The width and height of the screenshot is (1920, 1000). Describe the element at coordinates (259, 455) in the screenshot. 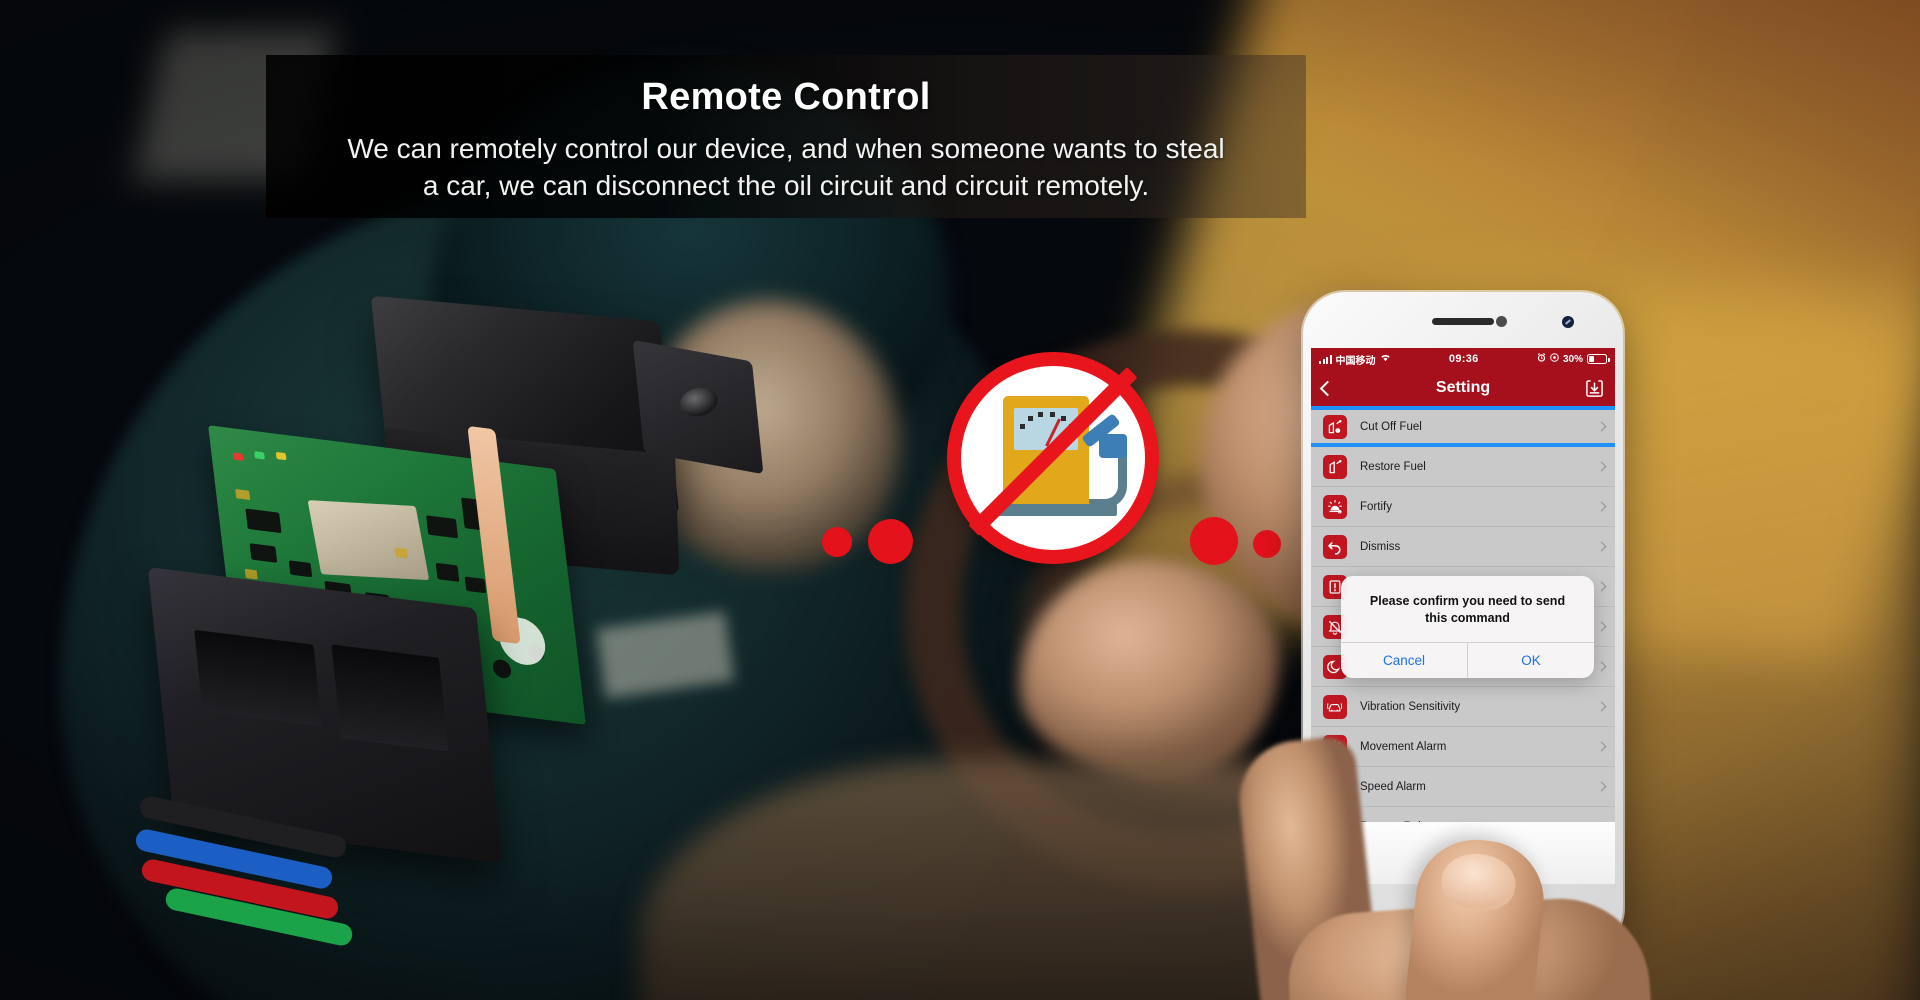

I see `status-led-green` at that location.